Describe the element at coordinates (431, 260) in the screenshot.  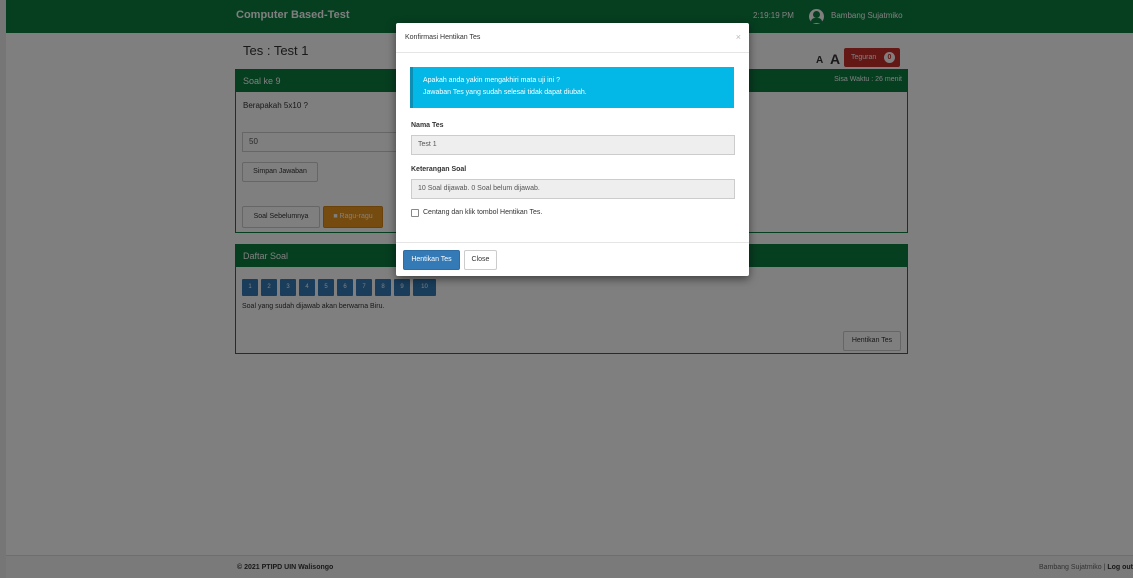
I see `confirm-stop-button: Hentikan Tes` at that location.